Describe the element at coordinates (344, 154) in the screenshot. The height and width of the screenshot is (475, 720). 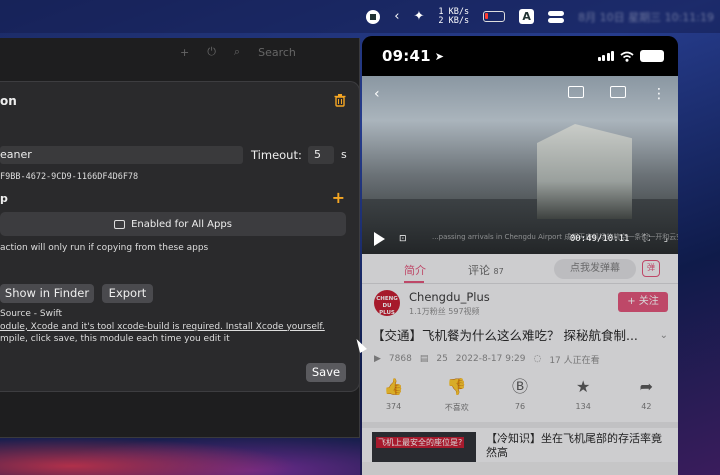
I see `timeout-unit: s` at that location.